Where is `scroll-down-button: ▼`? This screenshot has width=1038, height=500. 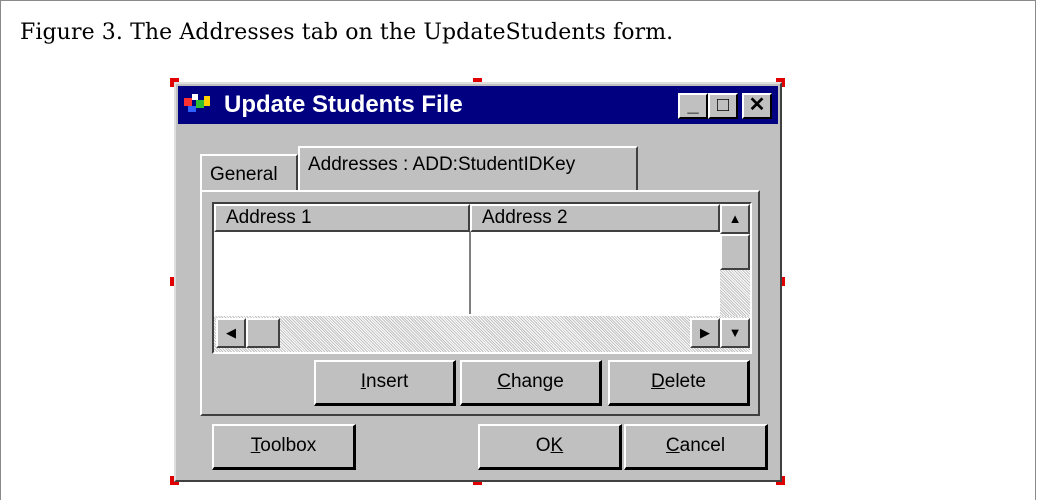 scroll-down-button: ▼ is located at coordinates (735, 333).